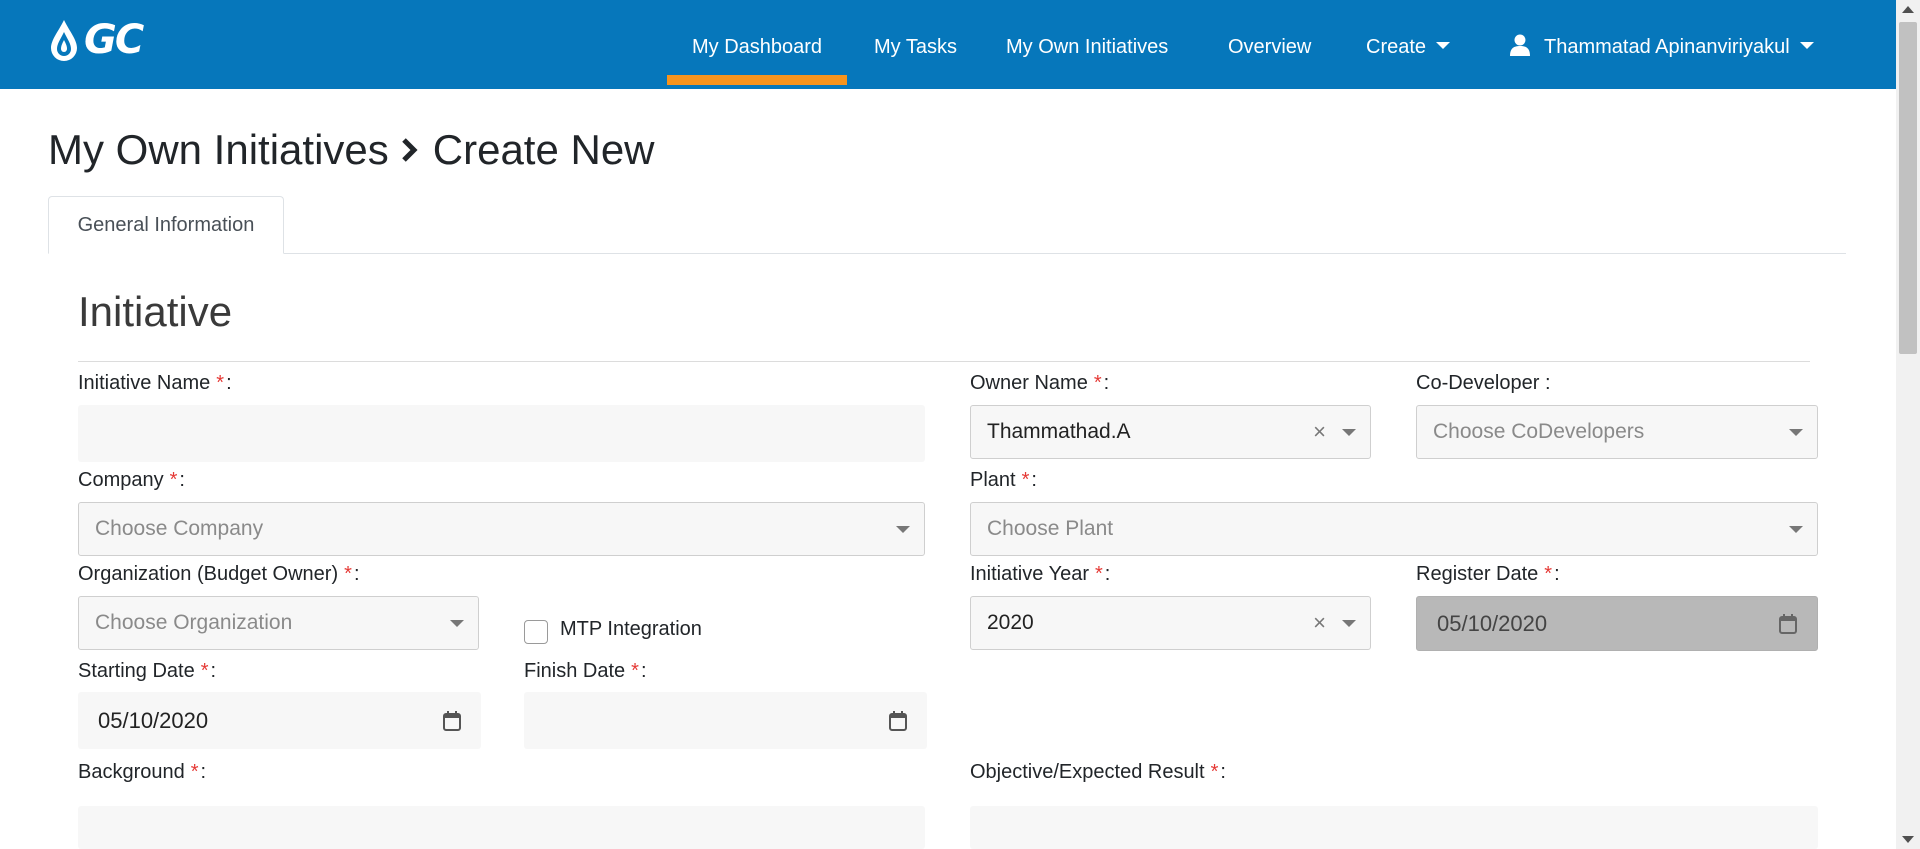  Describe the element at coordinates (1908, 839) in the screenshot. I see `scroll-down-arrow-icon` at that location.